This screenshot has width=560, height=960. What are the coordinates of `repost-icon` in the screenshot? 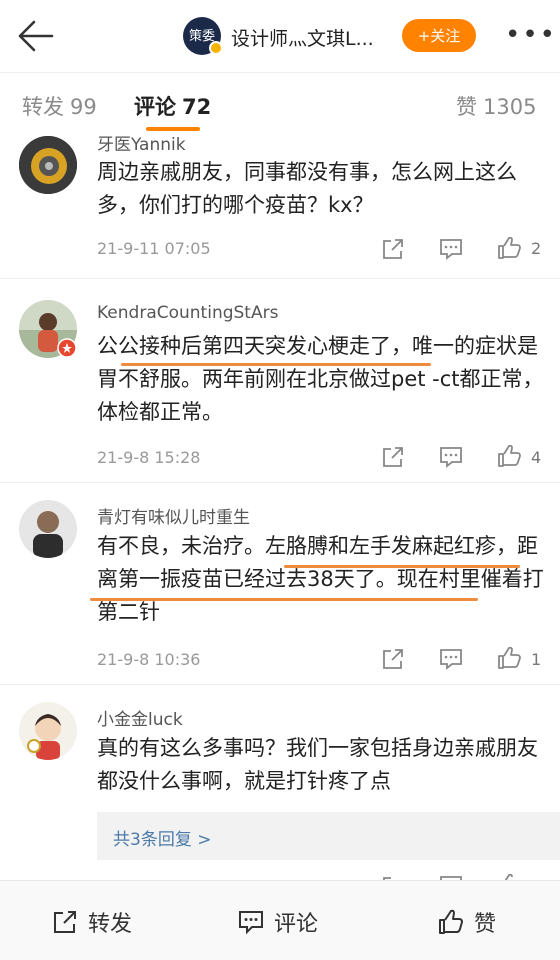 It's located at (65, 922).